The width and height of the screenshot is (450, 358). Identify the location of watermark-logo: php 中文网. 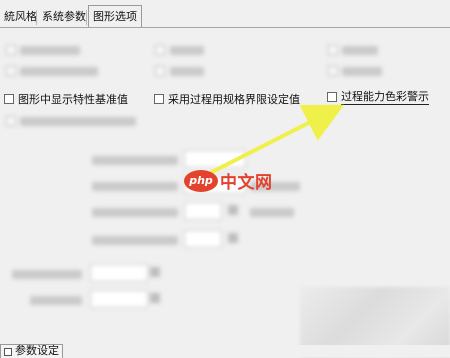
(228, 180).